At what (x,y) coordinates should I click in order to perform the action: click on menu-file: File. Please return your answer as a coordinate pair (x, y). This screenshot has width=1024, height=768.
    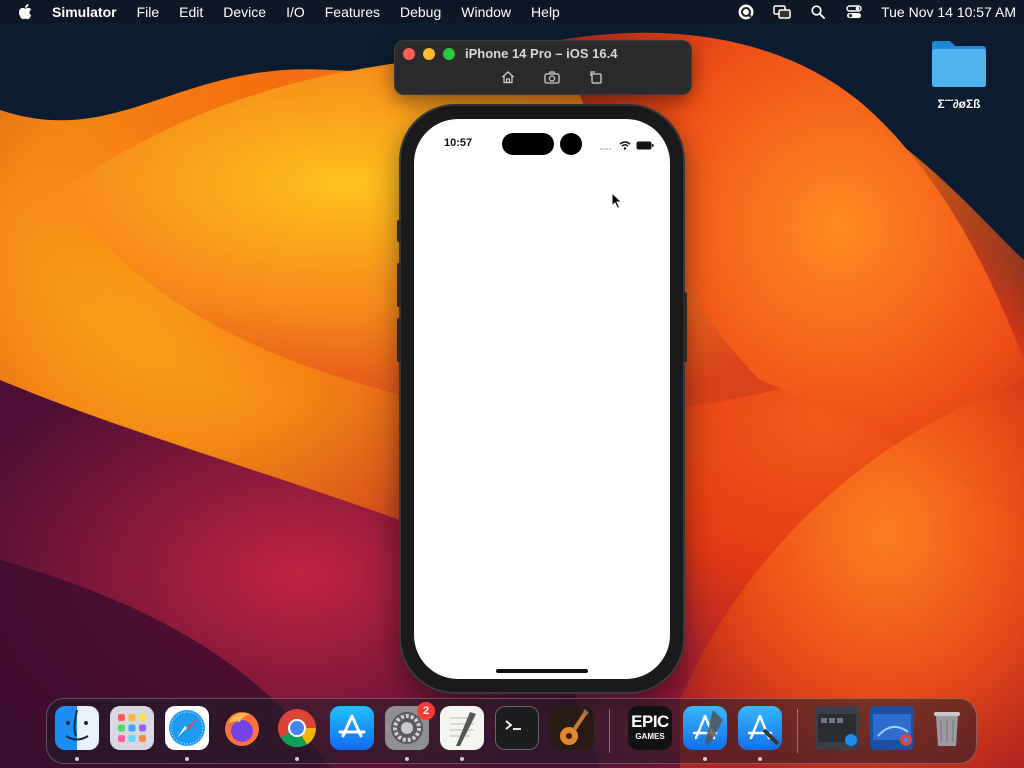
    Looking at the image, I should click on (148, 12).